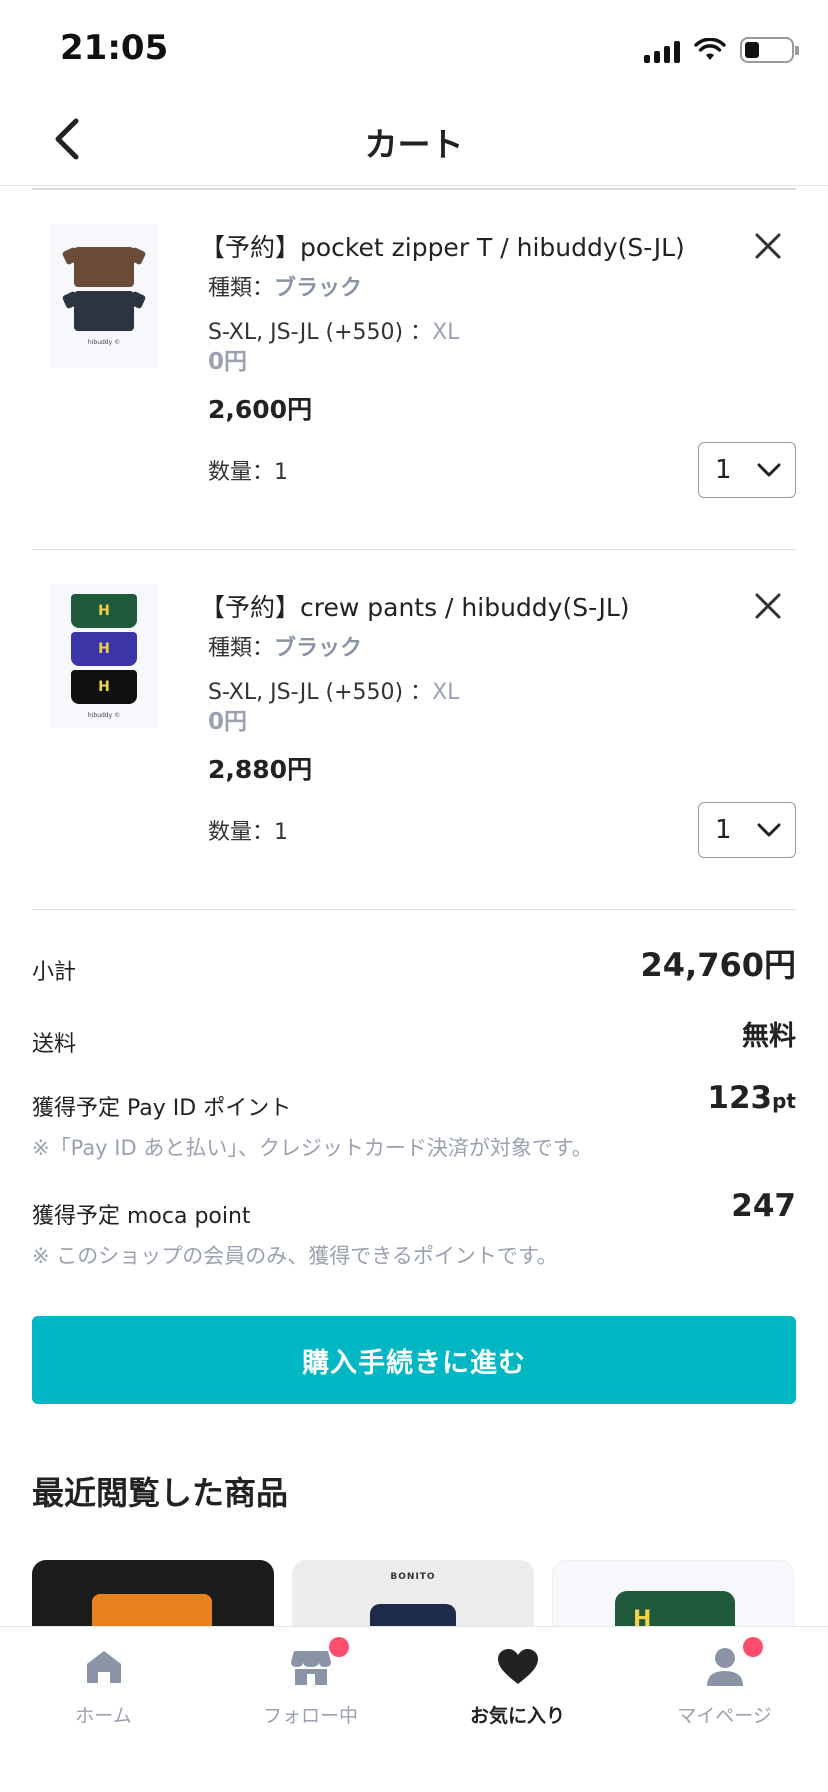  Describe the element at coordinates (104, 1667) in the screenshot. I see `home-icon` at that location.